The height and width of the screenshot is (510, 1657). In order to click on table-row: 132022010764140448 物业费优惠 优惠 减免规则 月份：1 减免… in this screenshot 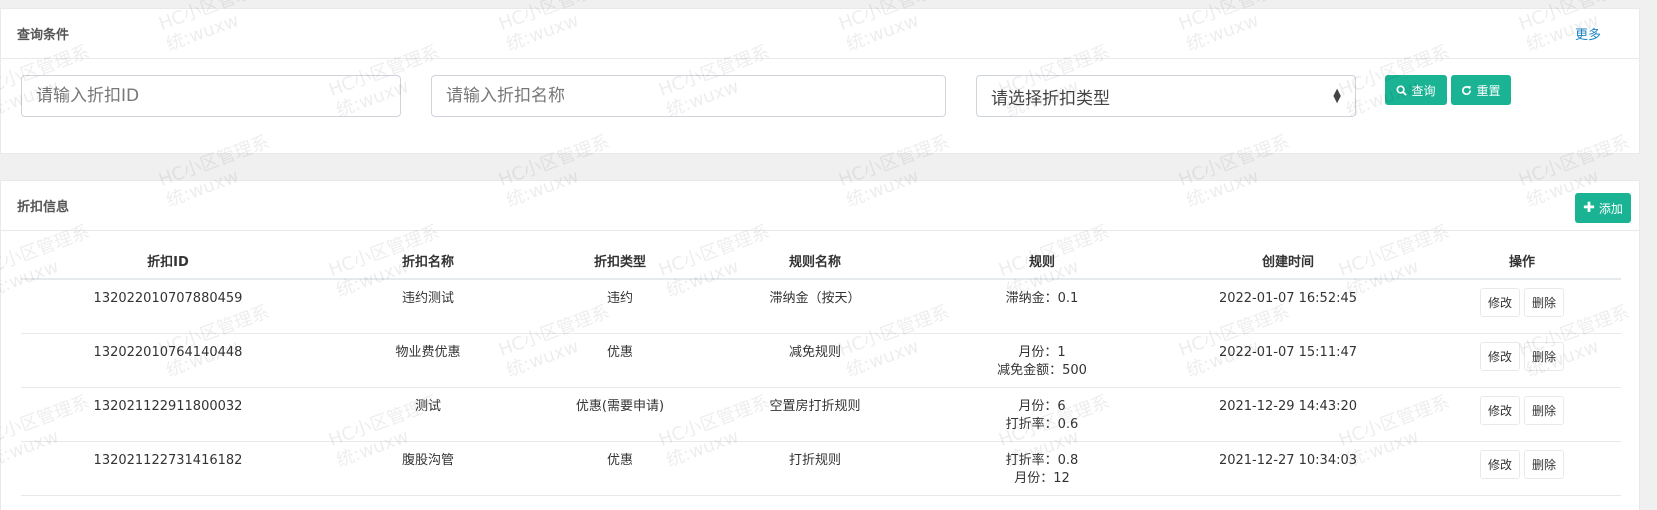, I will do `click(821, 360)`.